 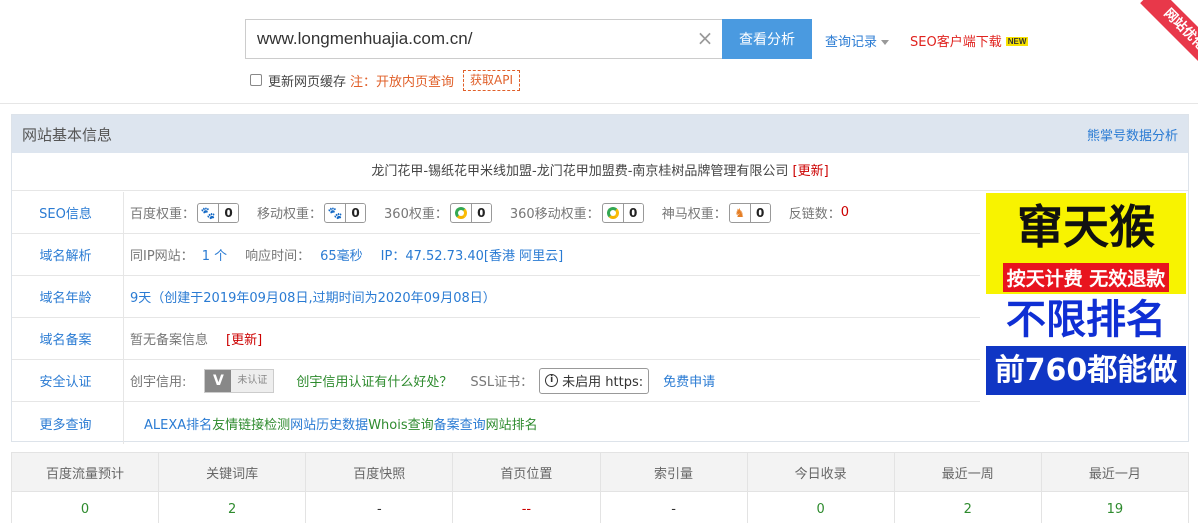 What do you see at coordinates (163, 214) in the screenshot?
I see `baidu-weight-label: 百度权重：` at bounding box center [163, 214].